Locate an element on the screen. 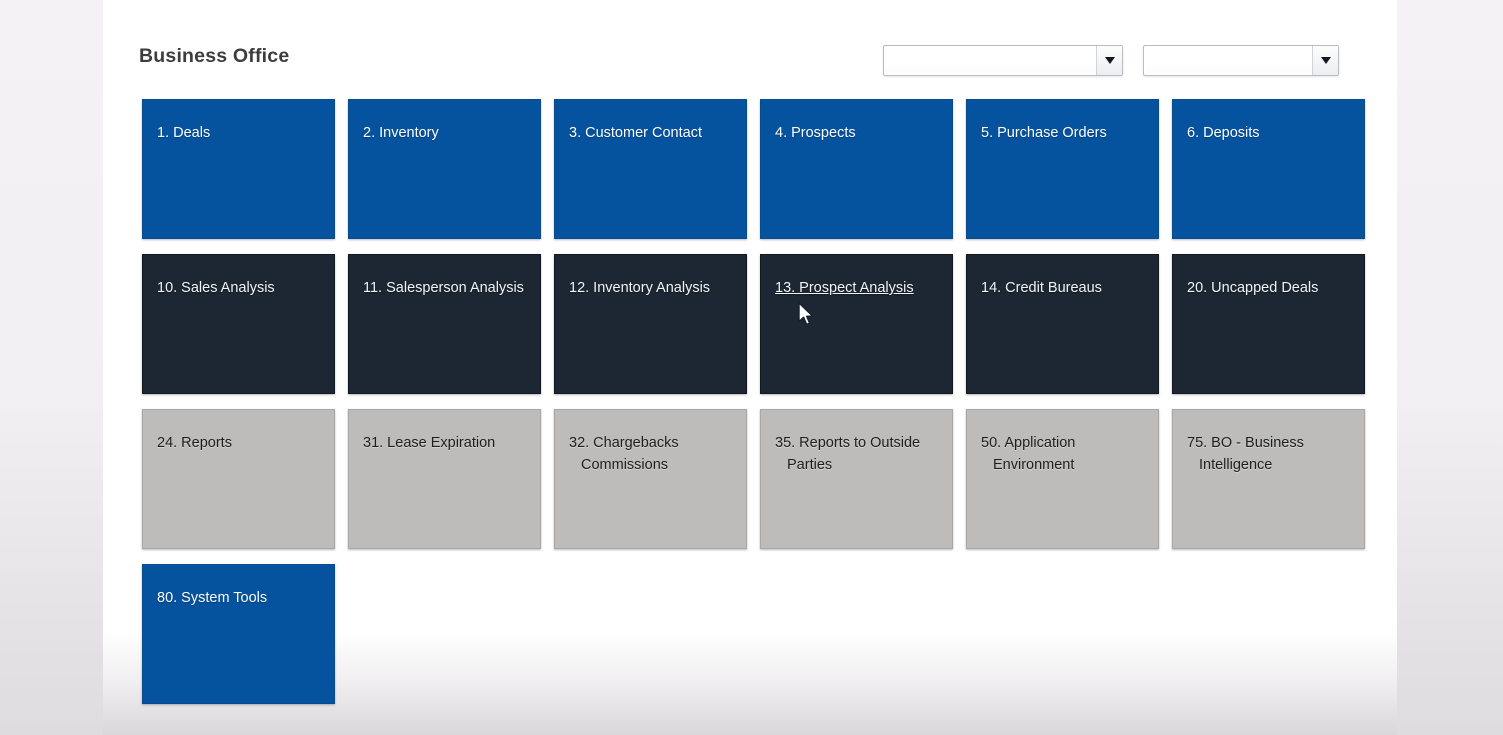 The width and height of the screenshot is (1503, 735). tile-chargebacks-commissions: 32. Chargebacks Commissions is located at coordinates (650, 479).